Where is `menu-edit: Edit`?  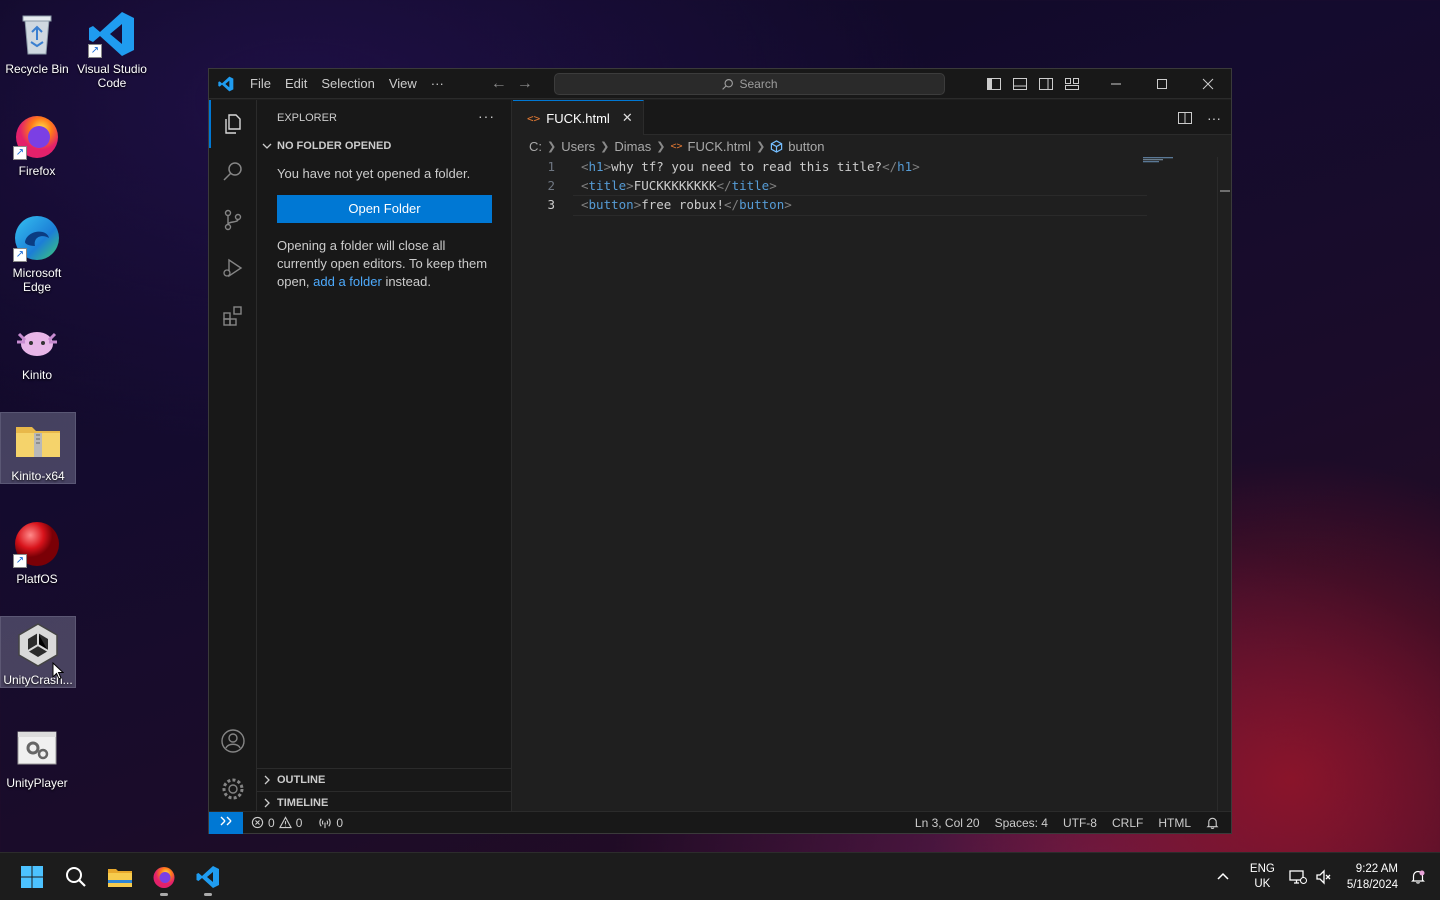 menu-edit: Edit is located at coordinates (296, 83).